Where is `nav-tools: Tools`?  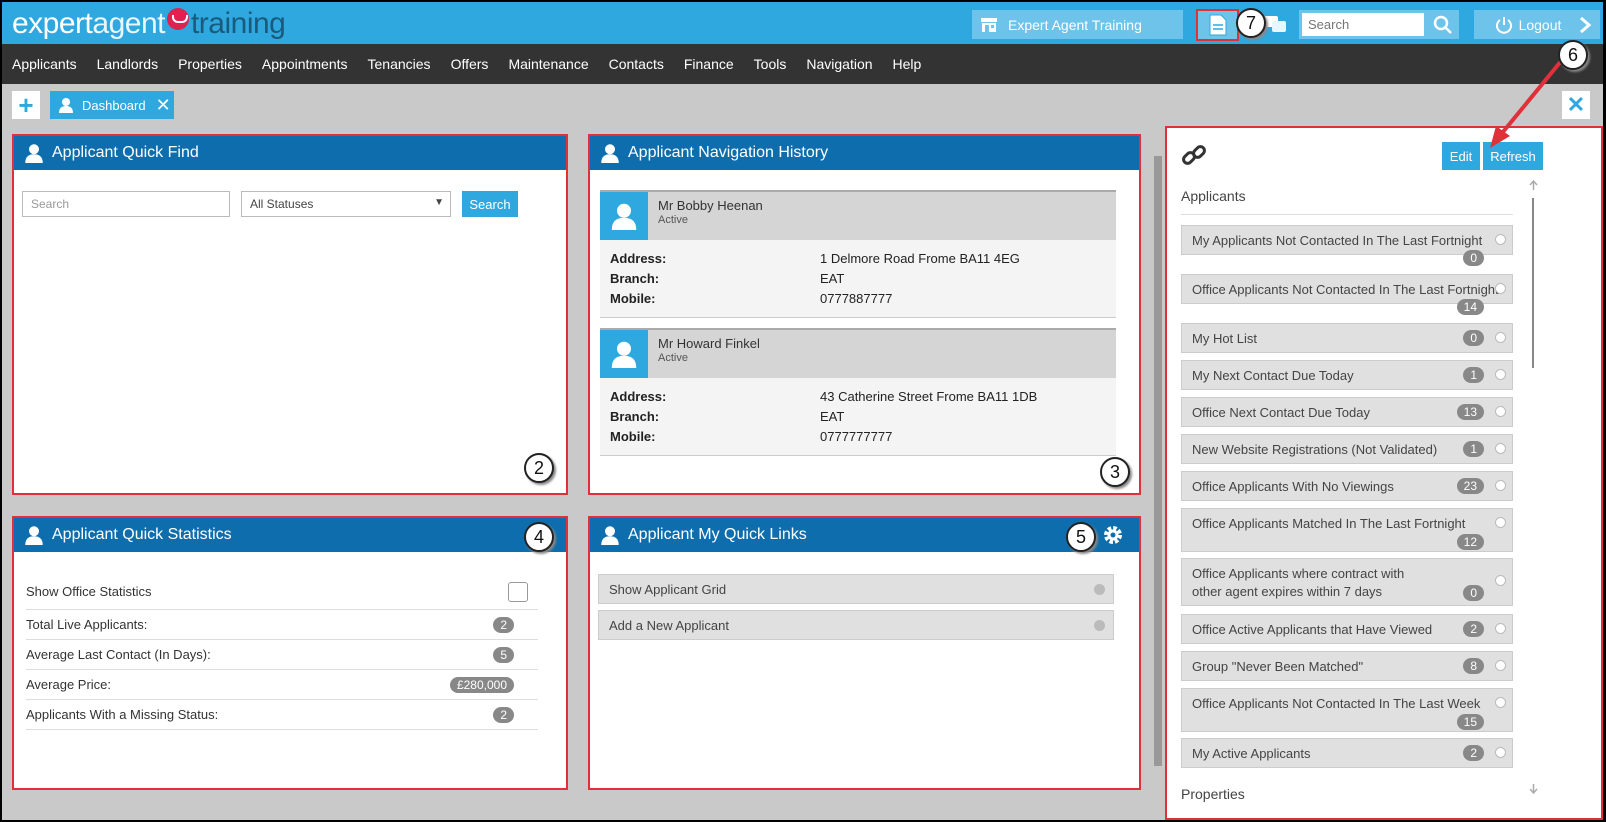 nav-tools: Tools is located at coordinates (770, 64).